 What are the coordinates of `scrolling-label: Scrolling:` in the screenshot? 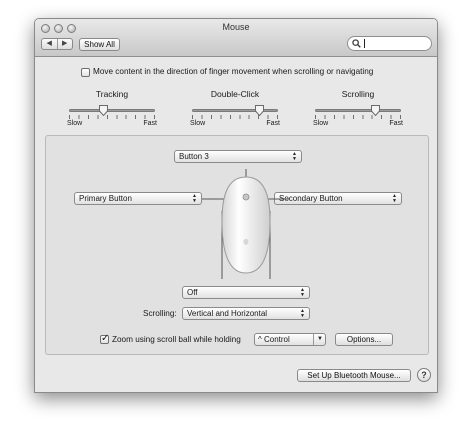 It's located at (160, 313).